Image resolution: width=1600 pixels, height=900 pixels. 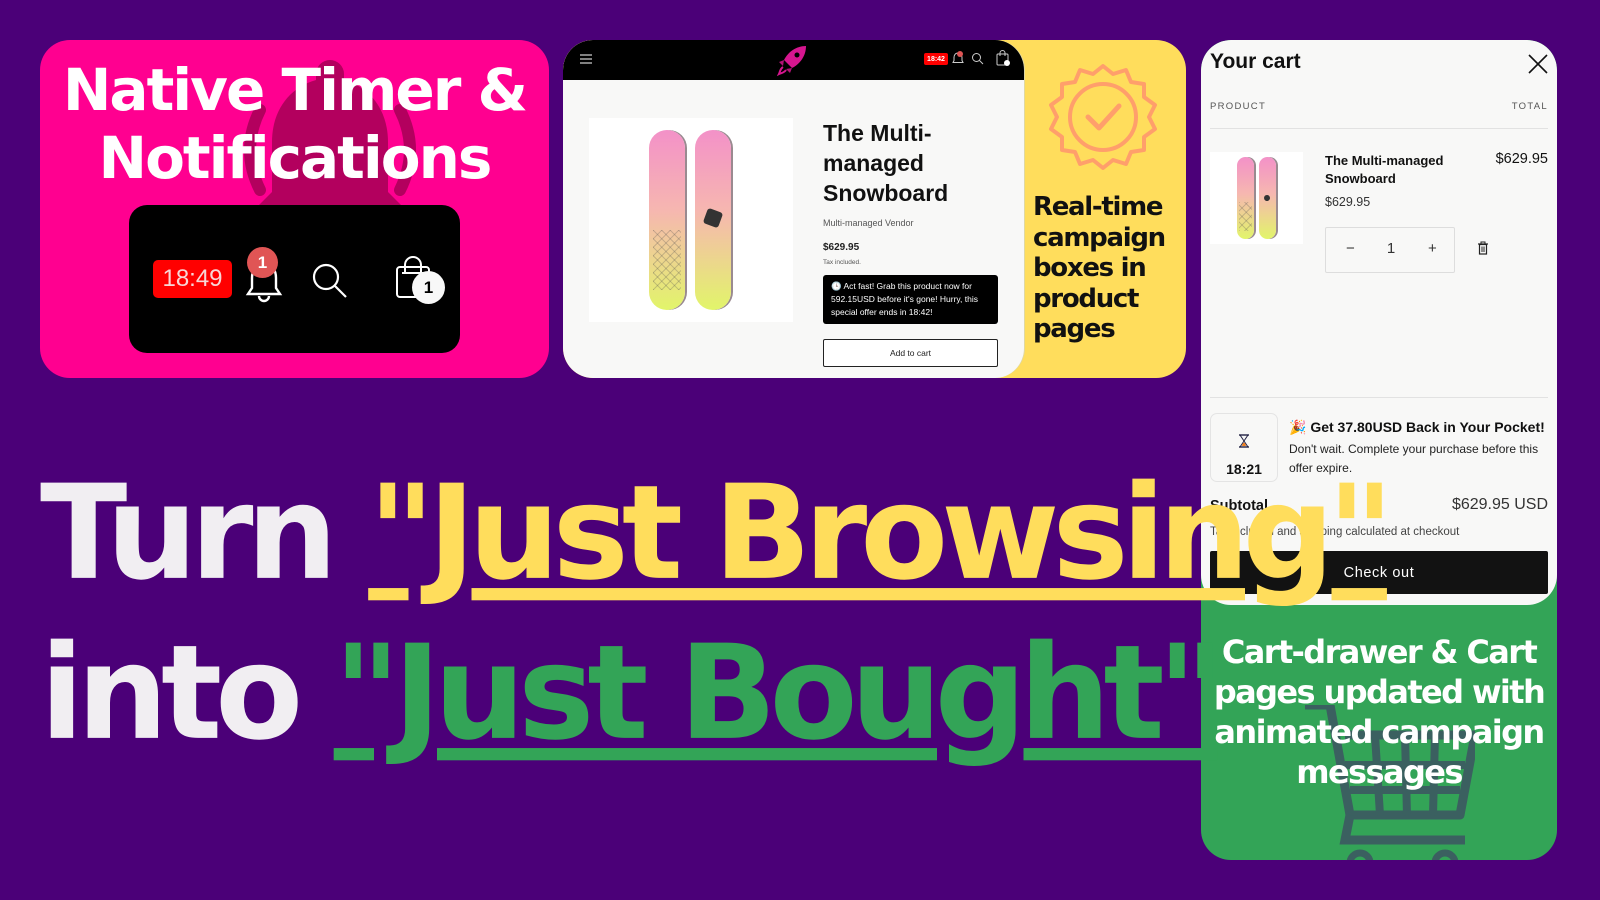 What do you see at coordinates (1244, 441) in the screenshot?
I see `hourglass-icon` at bounding box center [1244, 441].